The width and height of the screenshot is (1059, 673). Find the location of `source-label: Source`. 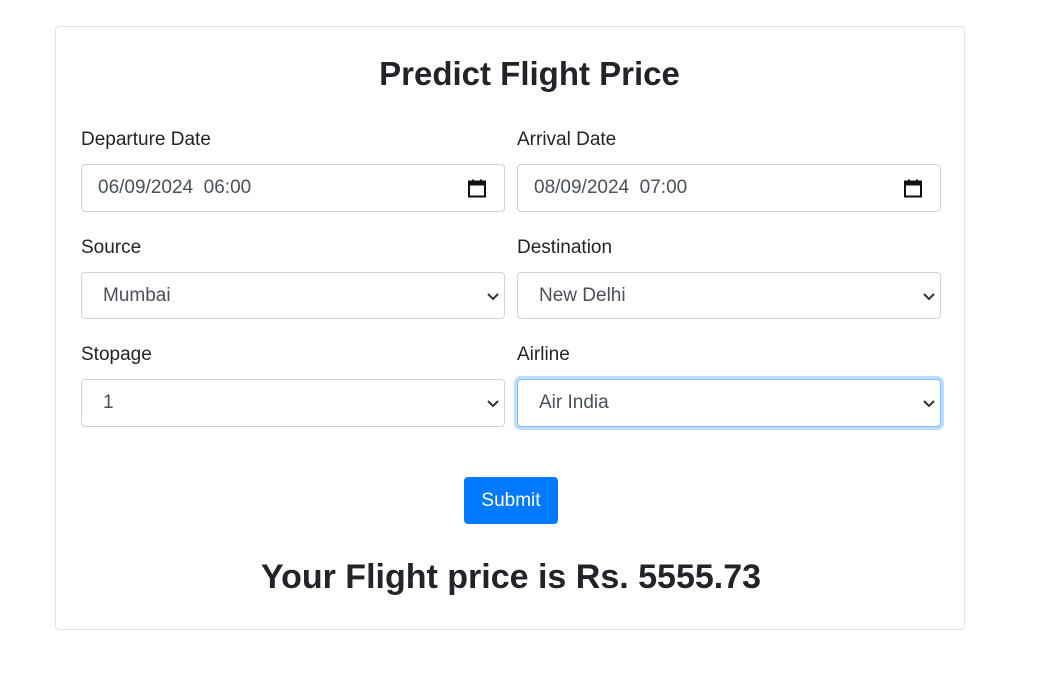

source-label: Source is located at coordinates (111, 247).